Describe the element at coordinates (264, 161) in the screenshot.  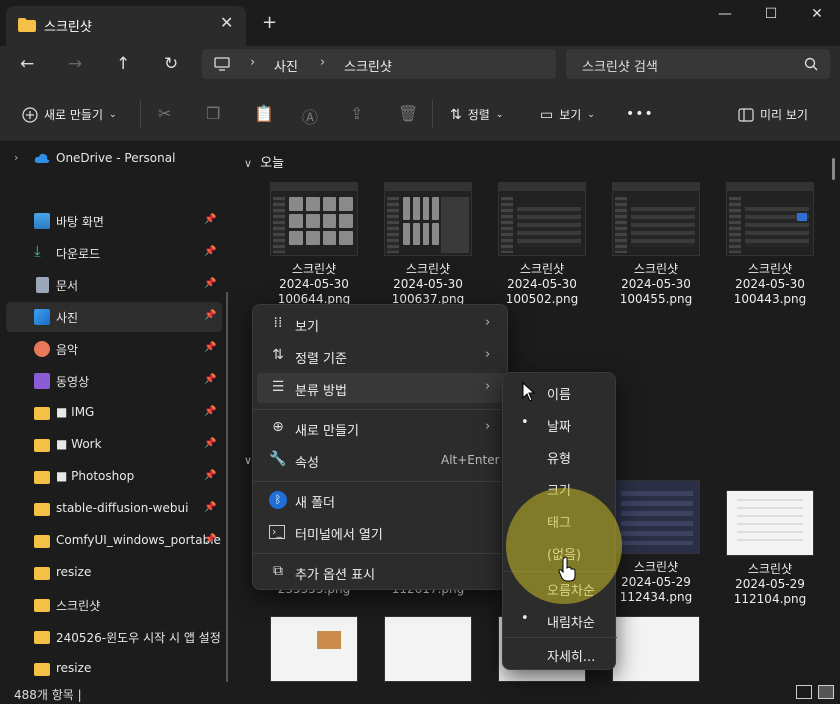
I see `group-header-today: ∨ 오늘` at that location.